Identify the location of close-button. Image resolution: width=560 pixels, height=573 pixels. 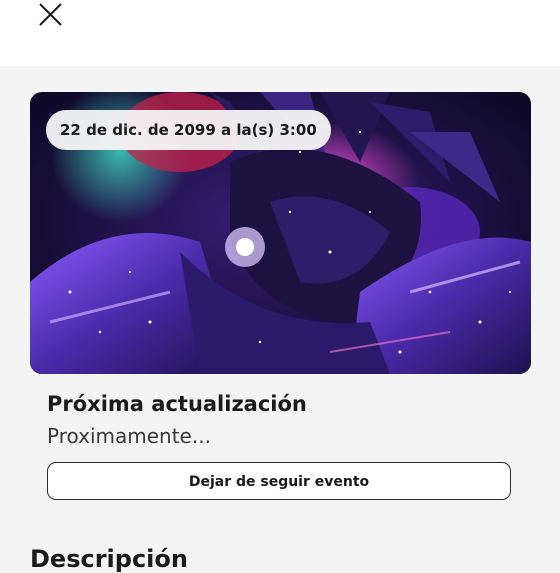
(51, 15).